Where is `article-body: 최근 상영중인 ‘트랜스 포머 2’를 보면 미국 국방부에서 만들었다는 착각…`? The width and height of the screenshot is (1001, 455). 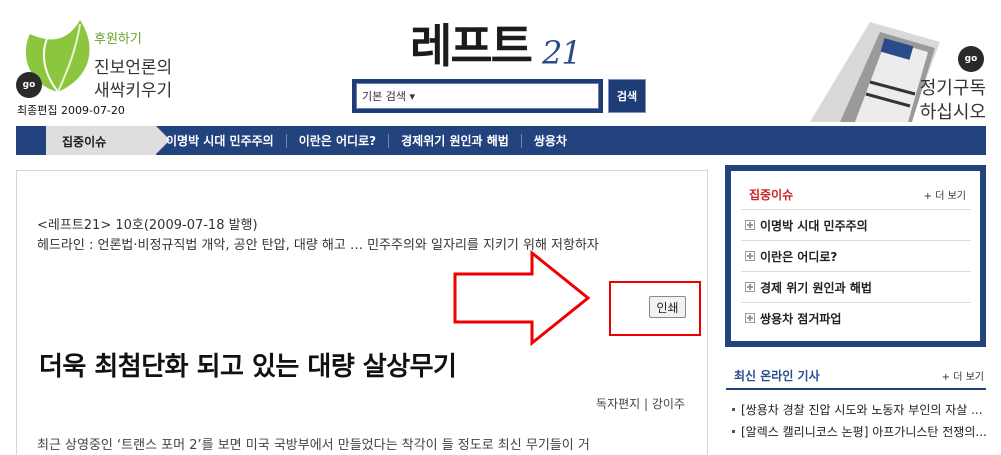
article-body: 최근 상영중인 ‘트랜스 포머 2’를 보면 미국 국방부에서 만들었다는 착각… is located at coordinates (313, 445).